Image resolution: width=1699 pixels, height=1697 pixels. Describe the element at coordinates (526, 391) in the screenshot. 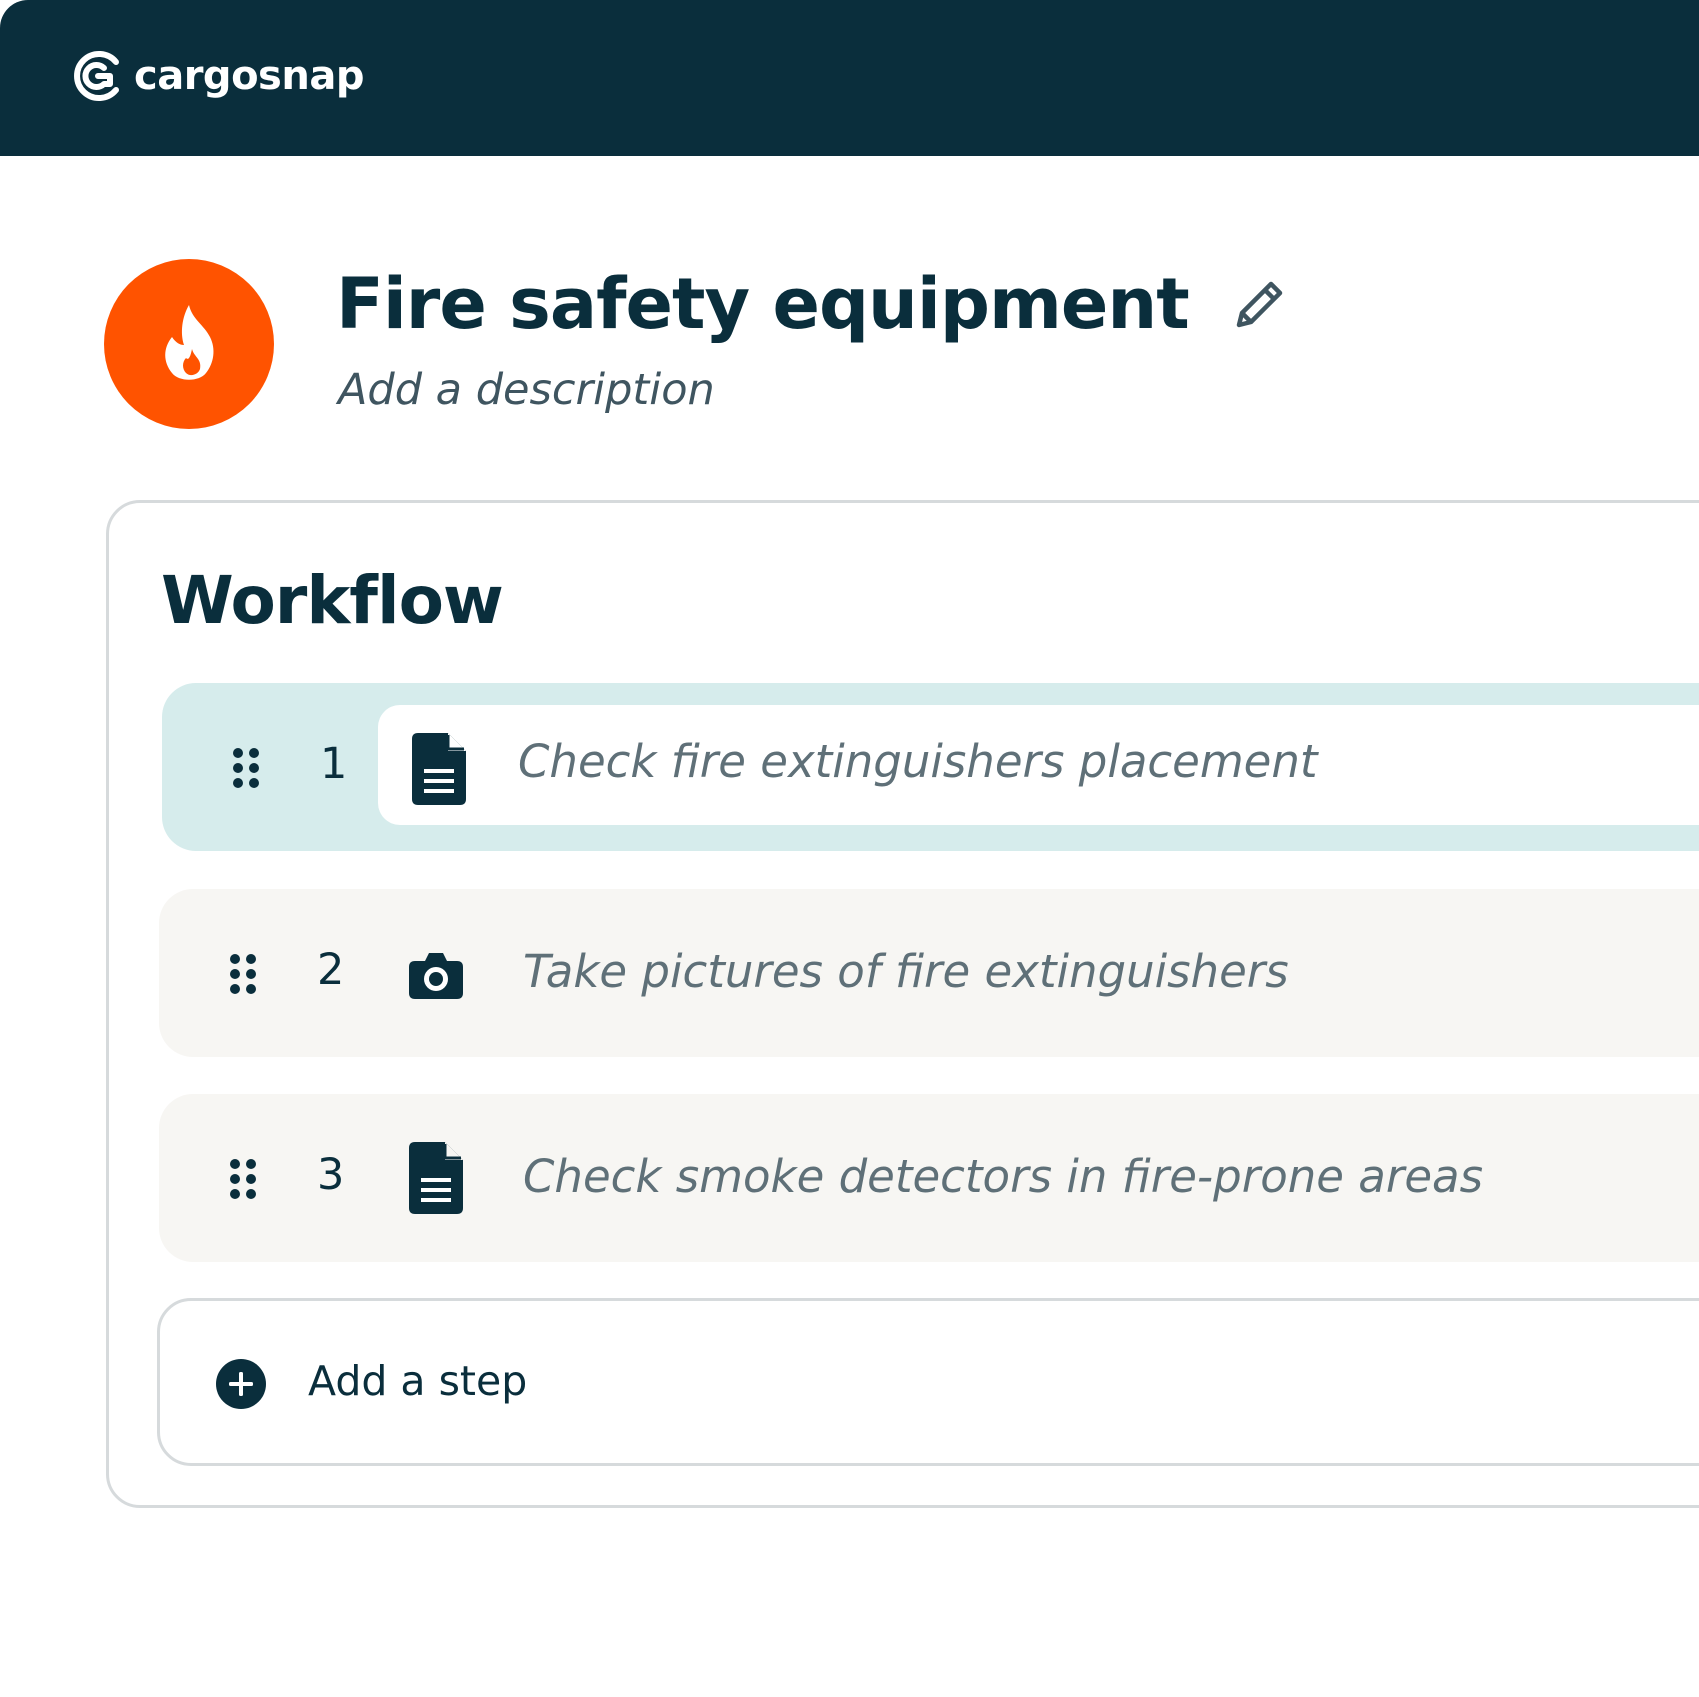

I see `description-field: Add a description` at that location.